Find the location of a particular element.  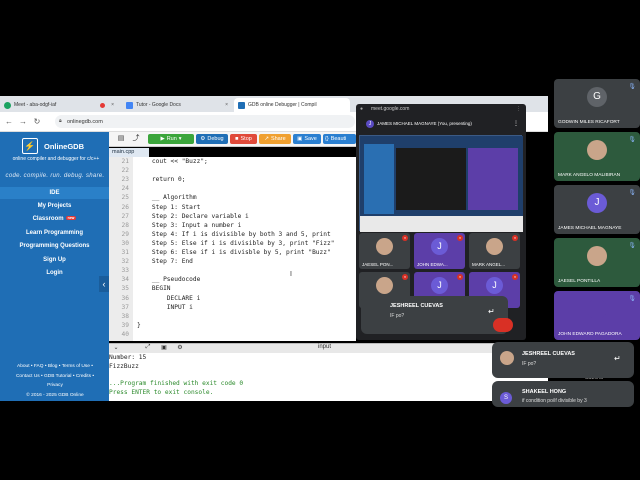

reload-icon: ↻ is located at coordinates (37, 122).